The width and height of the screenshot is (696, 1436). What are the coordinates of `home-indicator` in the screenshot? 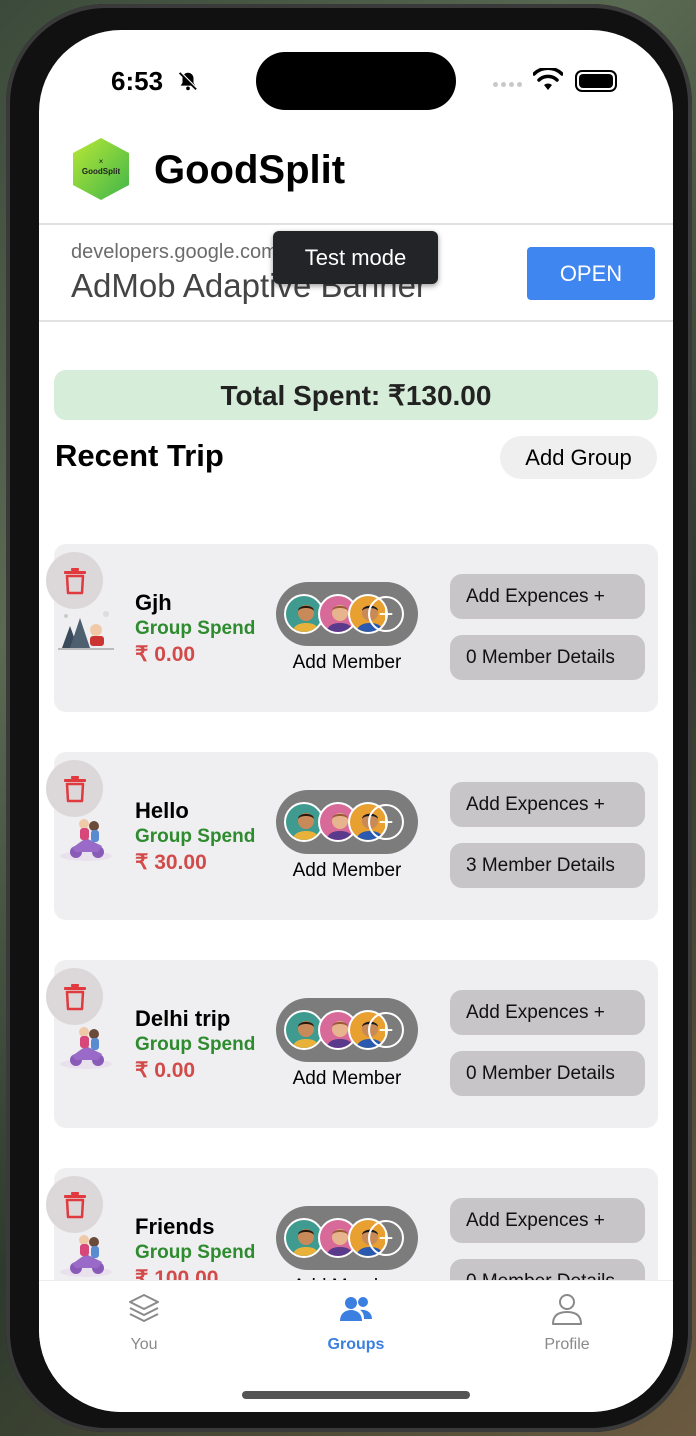 It's located at (356, 1395).